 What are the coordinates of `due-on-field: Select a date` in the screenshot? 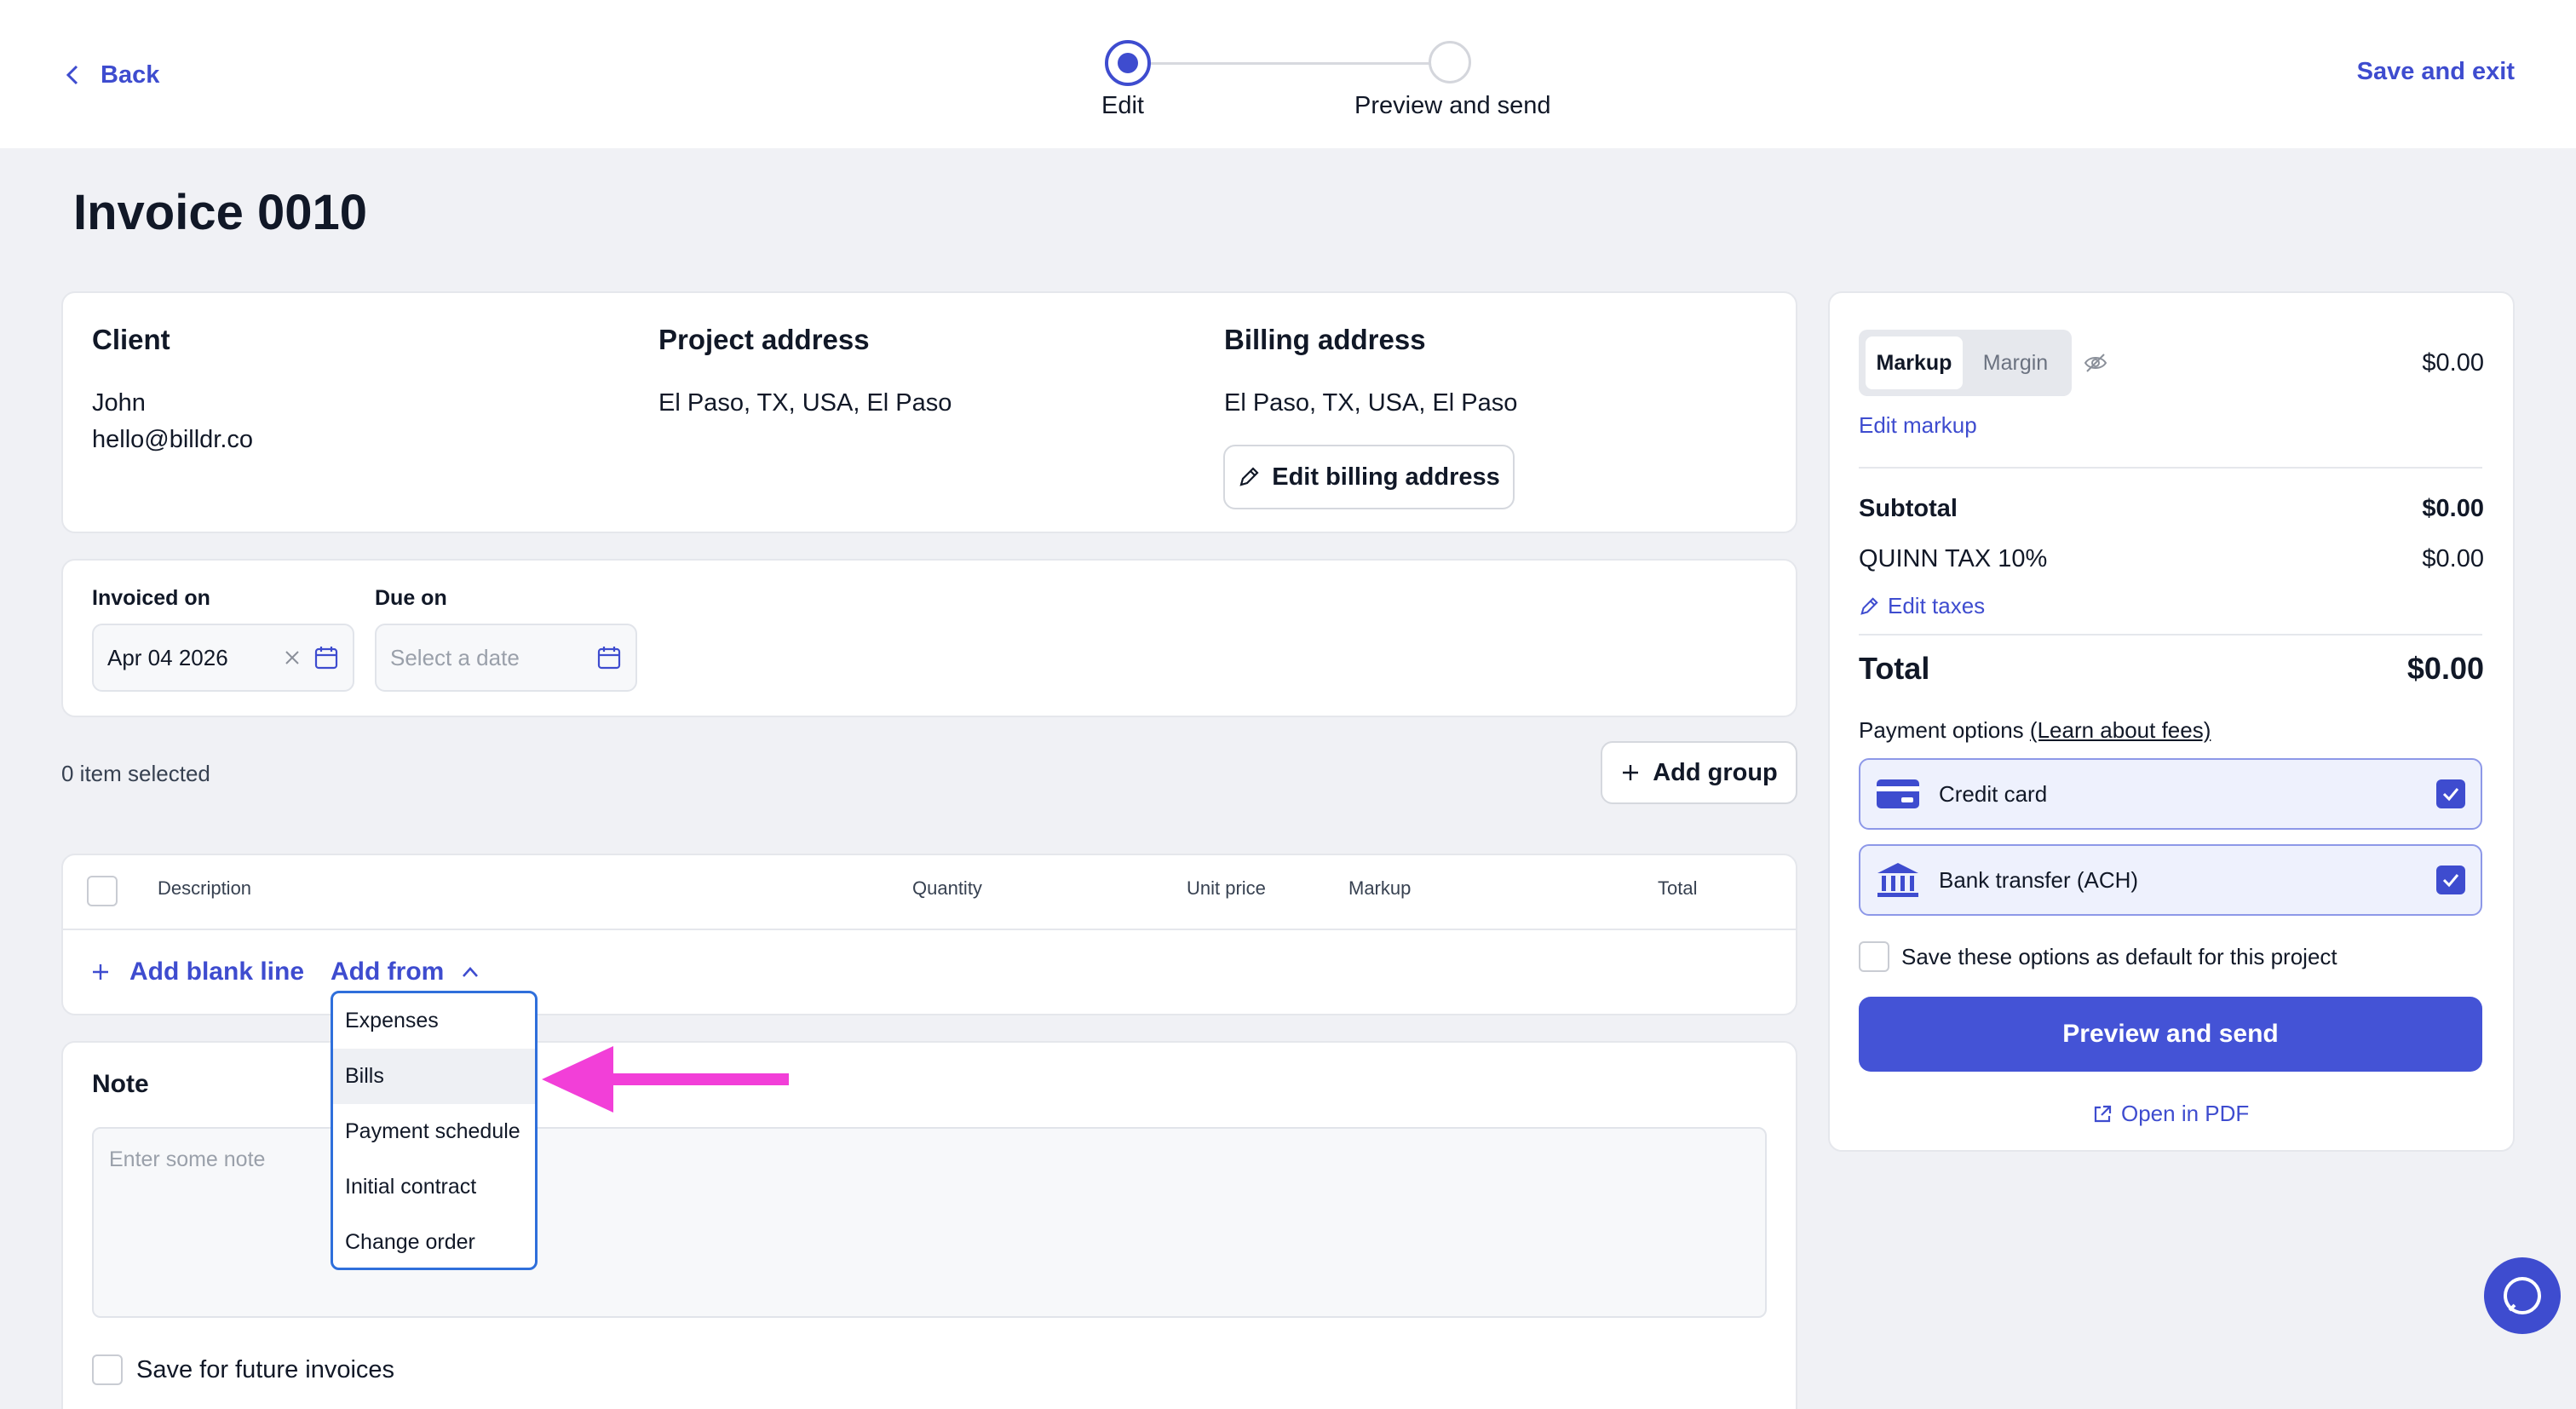 It's located at (506, 658).